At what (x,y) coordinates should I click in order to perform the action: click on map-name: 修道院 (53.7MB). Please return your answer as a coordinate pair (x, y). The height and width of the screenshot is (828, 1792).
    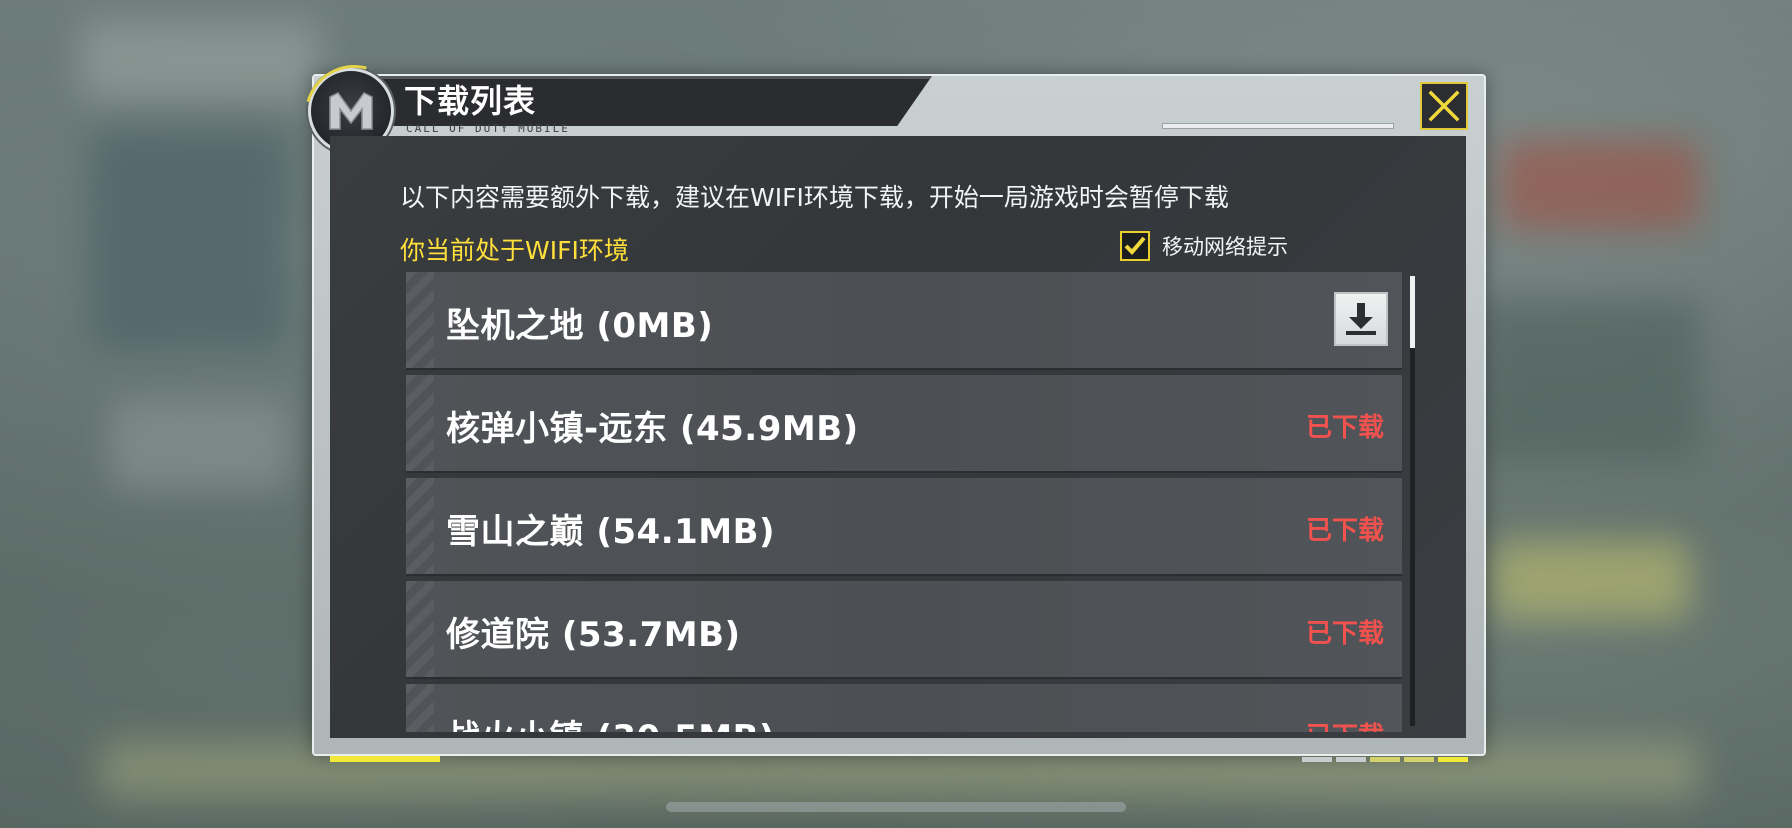
    Looking at the image, I should click on (593, 635).